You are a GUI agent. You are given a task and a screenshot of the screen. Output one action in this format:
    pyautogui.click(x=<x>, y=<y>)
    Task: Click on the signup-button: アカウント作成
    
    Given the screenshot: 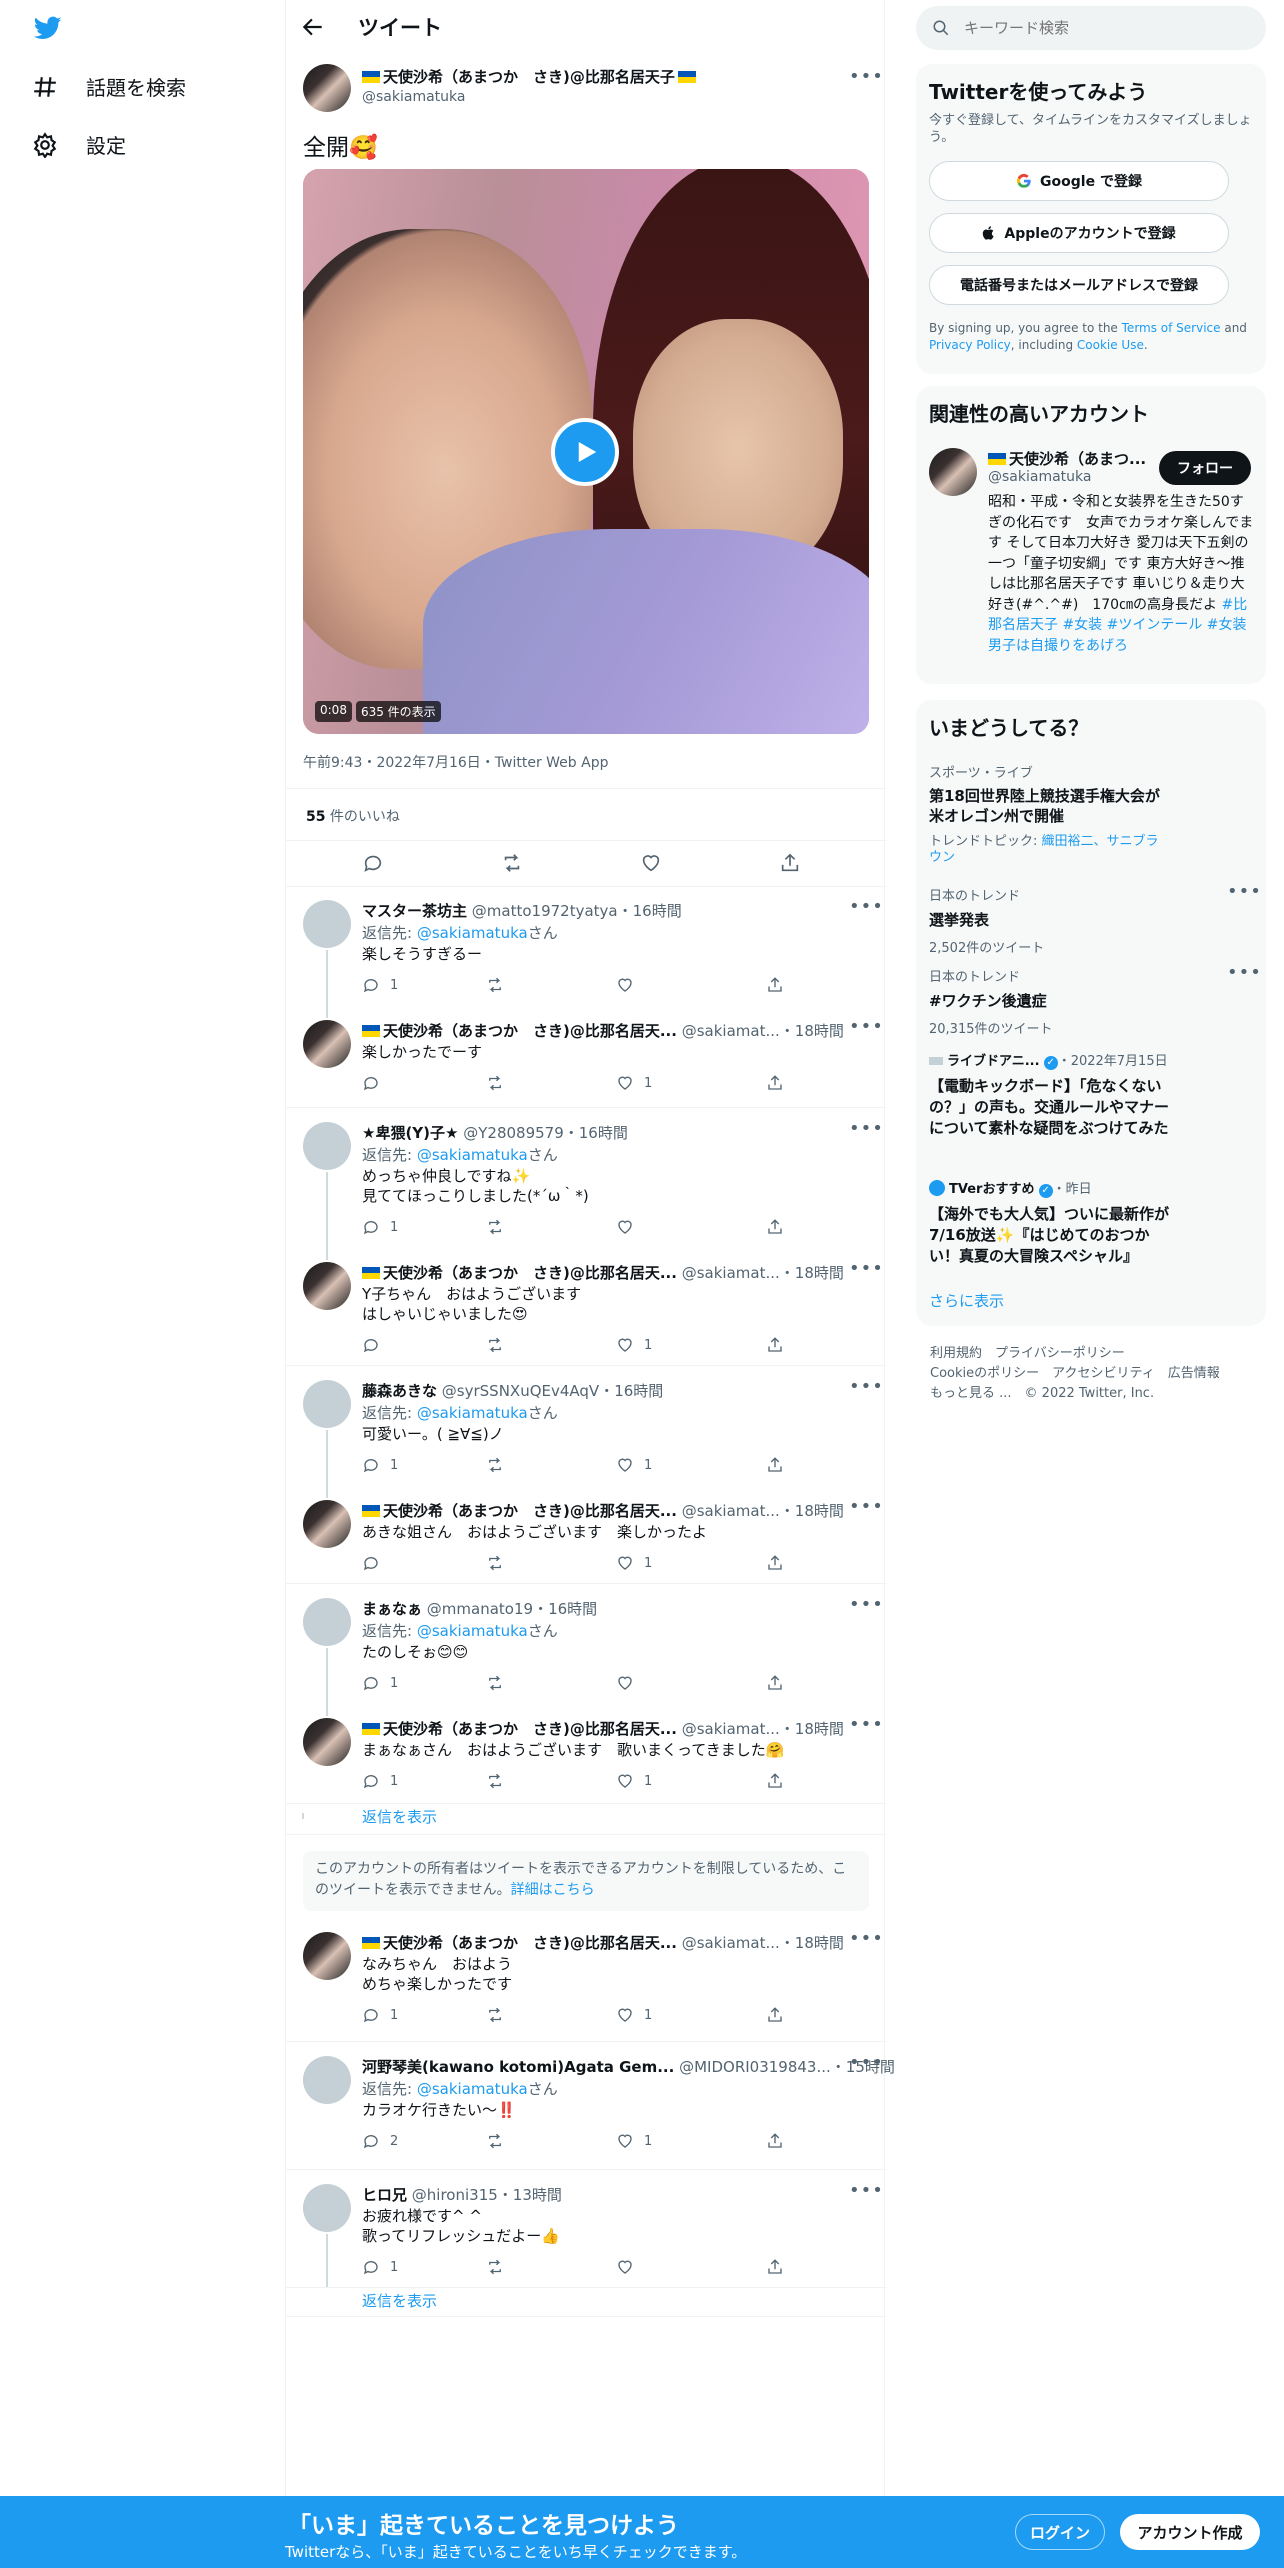 What is the action you would take?
    pyautogui.click(x=1190, y=2532)
    